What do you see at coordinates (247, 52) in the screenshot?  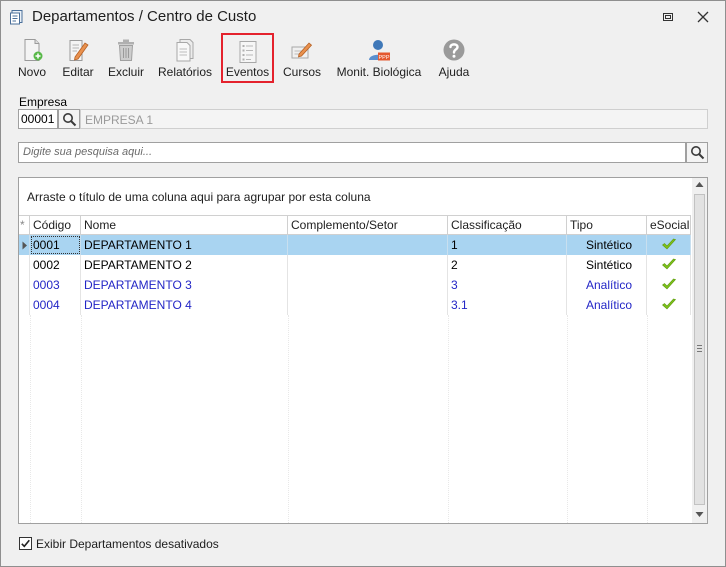 I see `event-list-icon` at bounding box center [247, 52].